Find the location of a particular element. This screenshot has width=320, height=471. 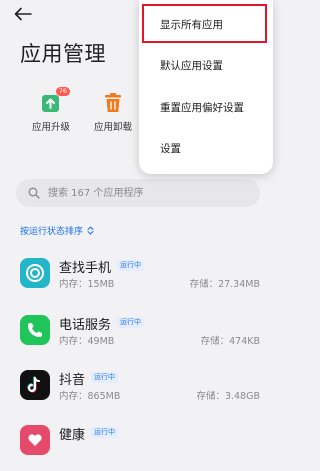

app-upgrade-shortcut: 76 应用升级 is located at coordinates (51, 110).